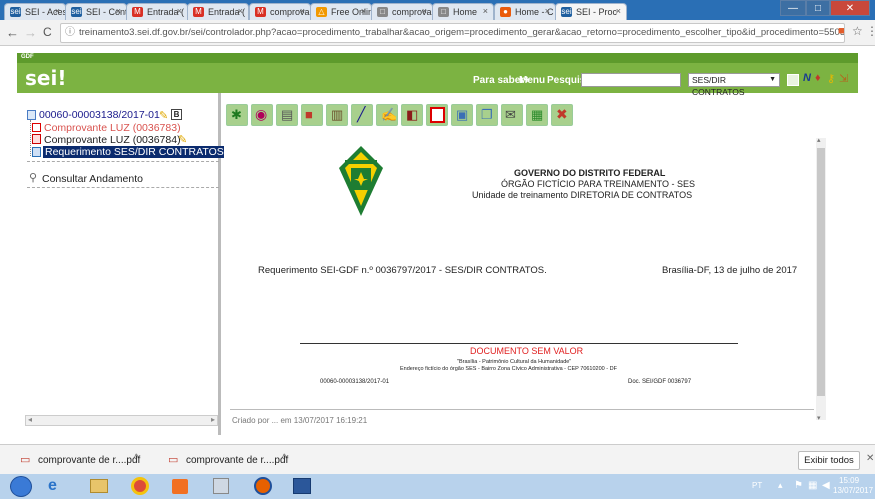 The height and width of the screenshot is (499, 875). What do you see at coordinates (870, 458) in the screenshot?
I see `close-icon: ✕` at bounding box center [870, 458].